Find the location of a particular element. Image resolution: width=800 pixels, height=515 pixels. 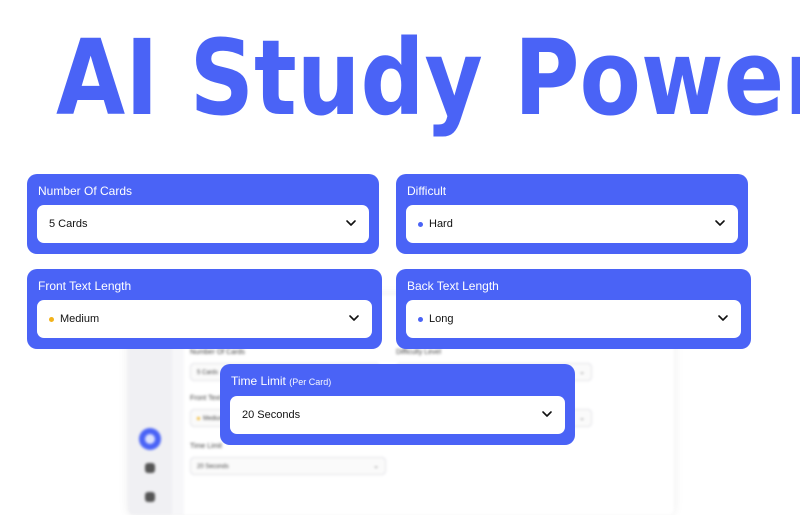

card-time-limit: Time Limit (Per Card) 20 Seconds is located at coordinates (397, 404).